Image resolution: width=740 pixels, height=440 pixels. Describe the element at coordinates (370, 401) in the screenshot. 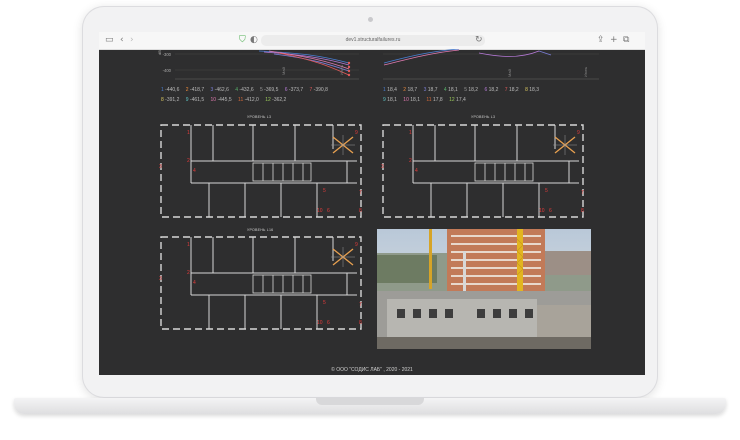

I see `laptop-notch` at that location.